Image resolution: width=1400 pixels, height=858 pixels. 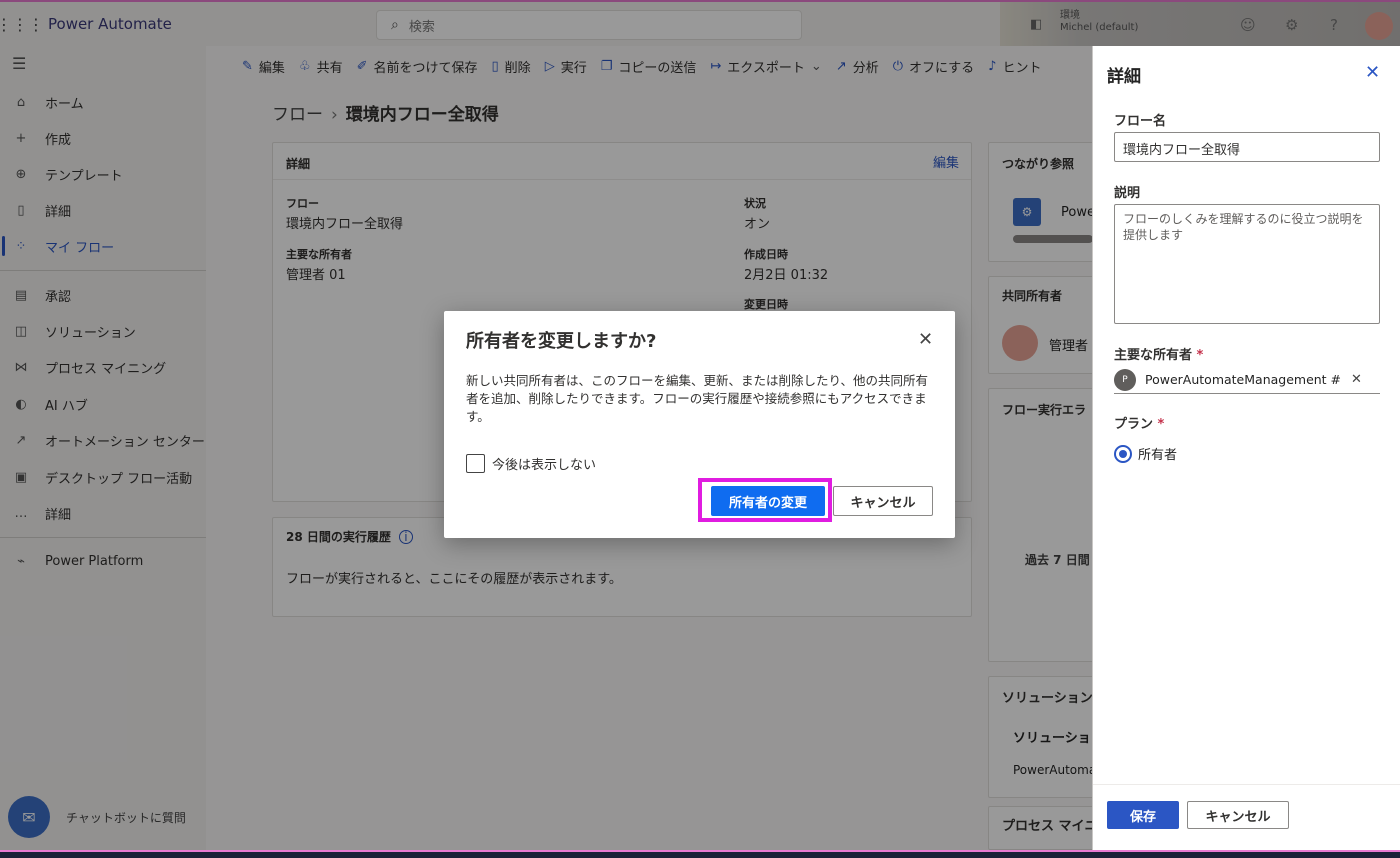 What do you see at coordinates (1124, 77) in the screenshot?
I see `panel-title: 詳細` at bounding box center [1124, 77].